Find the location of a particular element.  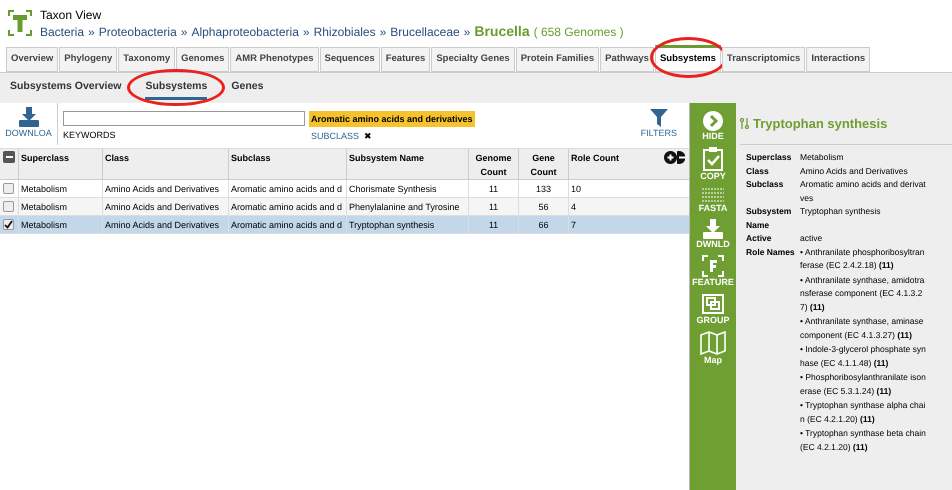

breadcrumb-link: Proteobacteria is located at coordinates (137, 32).